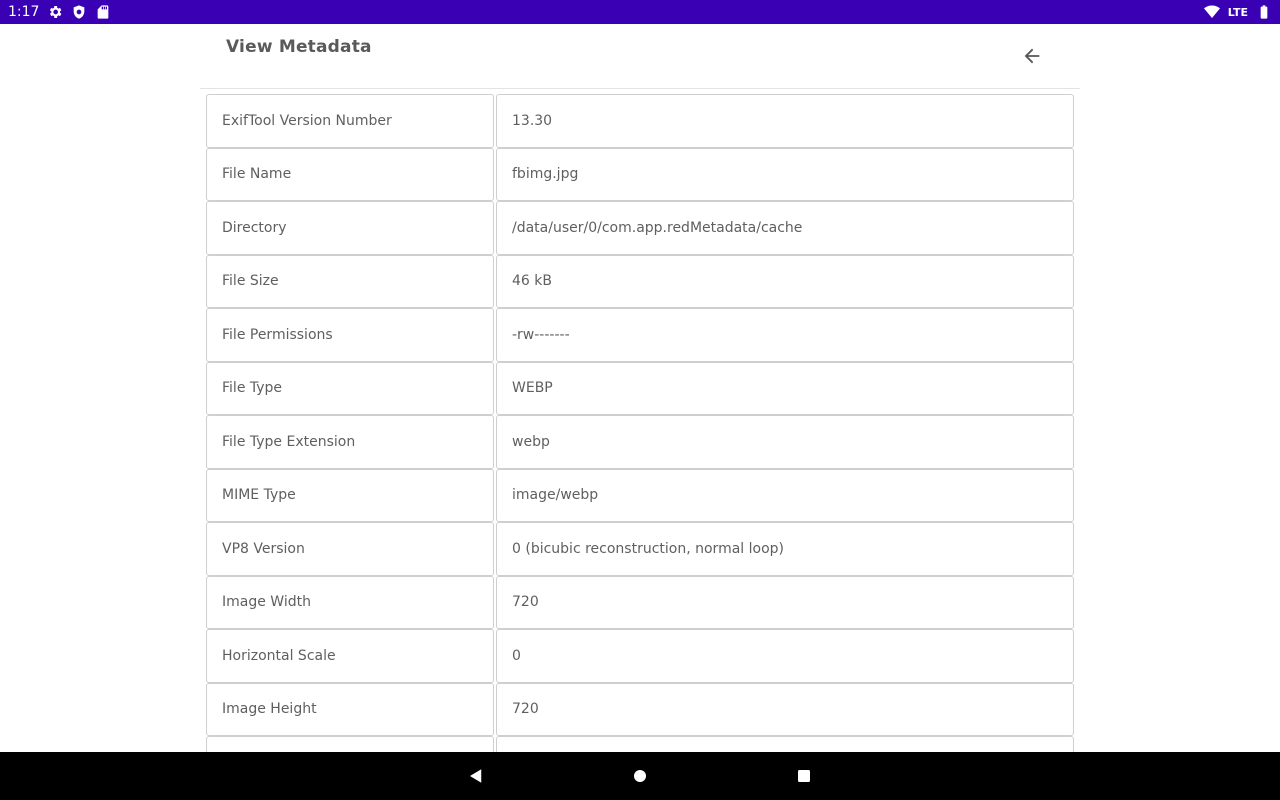 Image resolution: width=1280 pixels, height=800 pixels. Describe the element at coordinates (785, 121) in the screenshot. I see `metadata-value: 13.30` at that location.